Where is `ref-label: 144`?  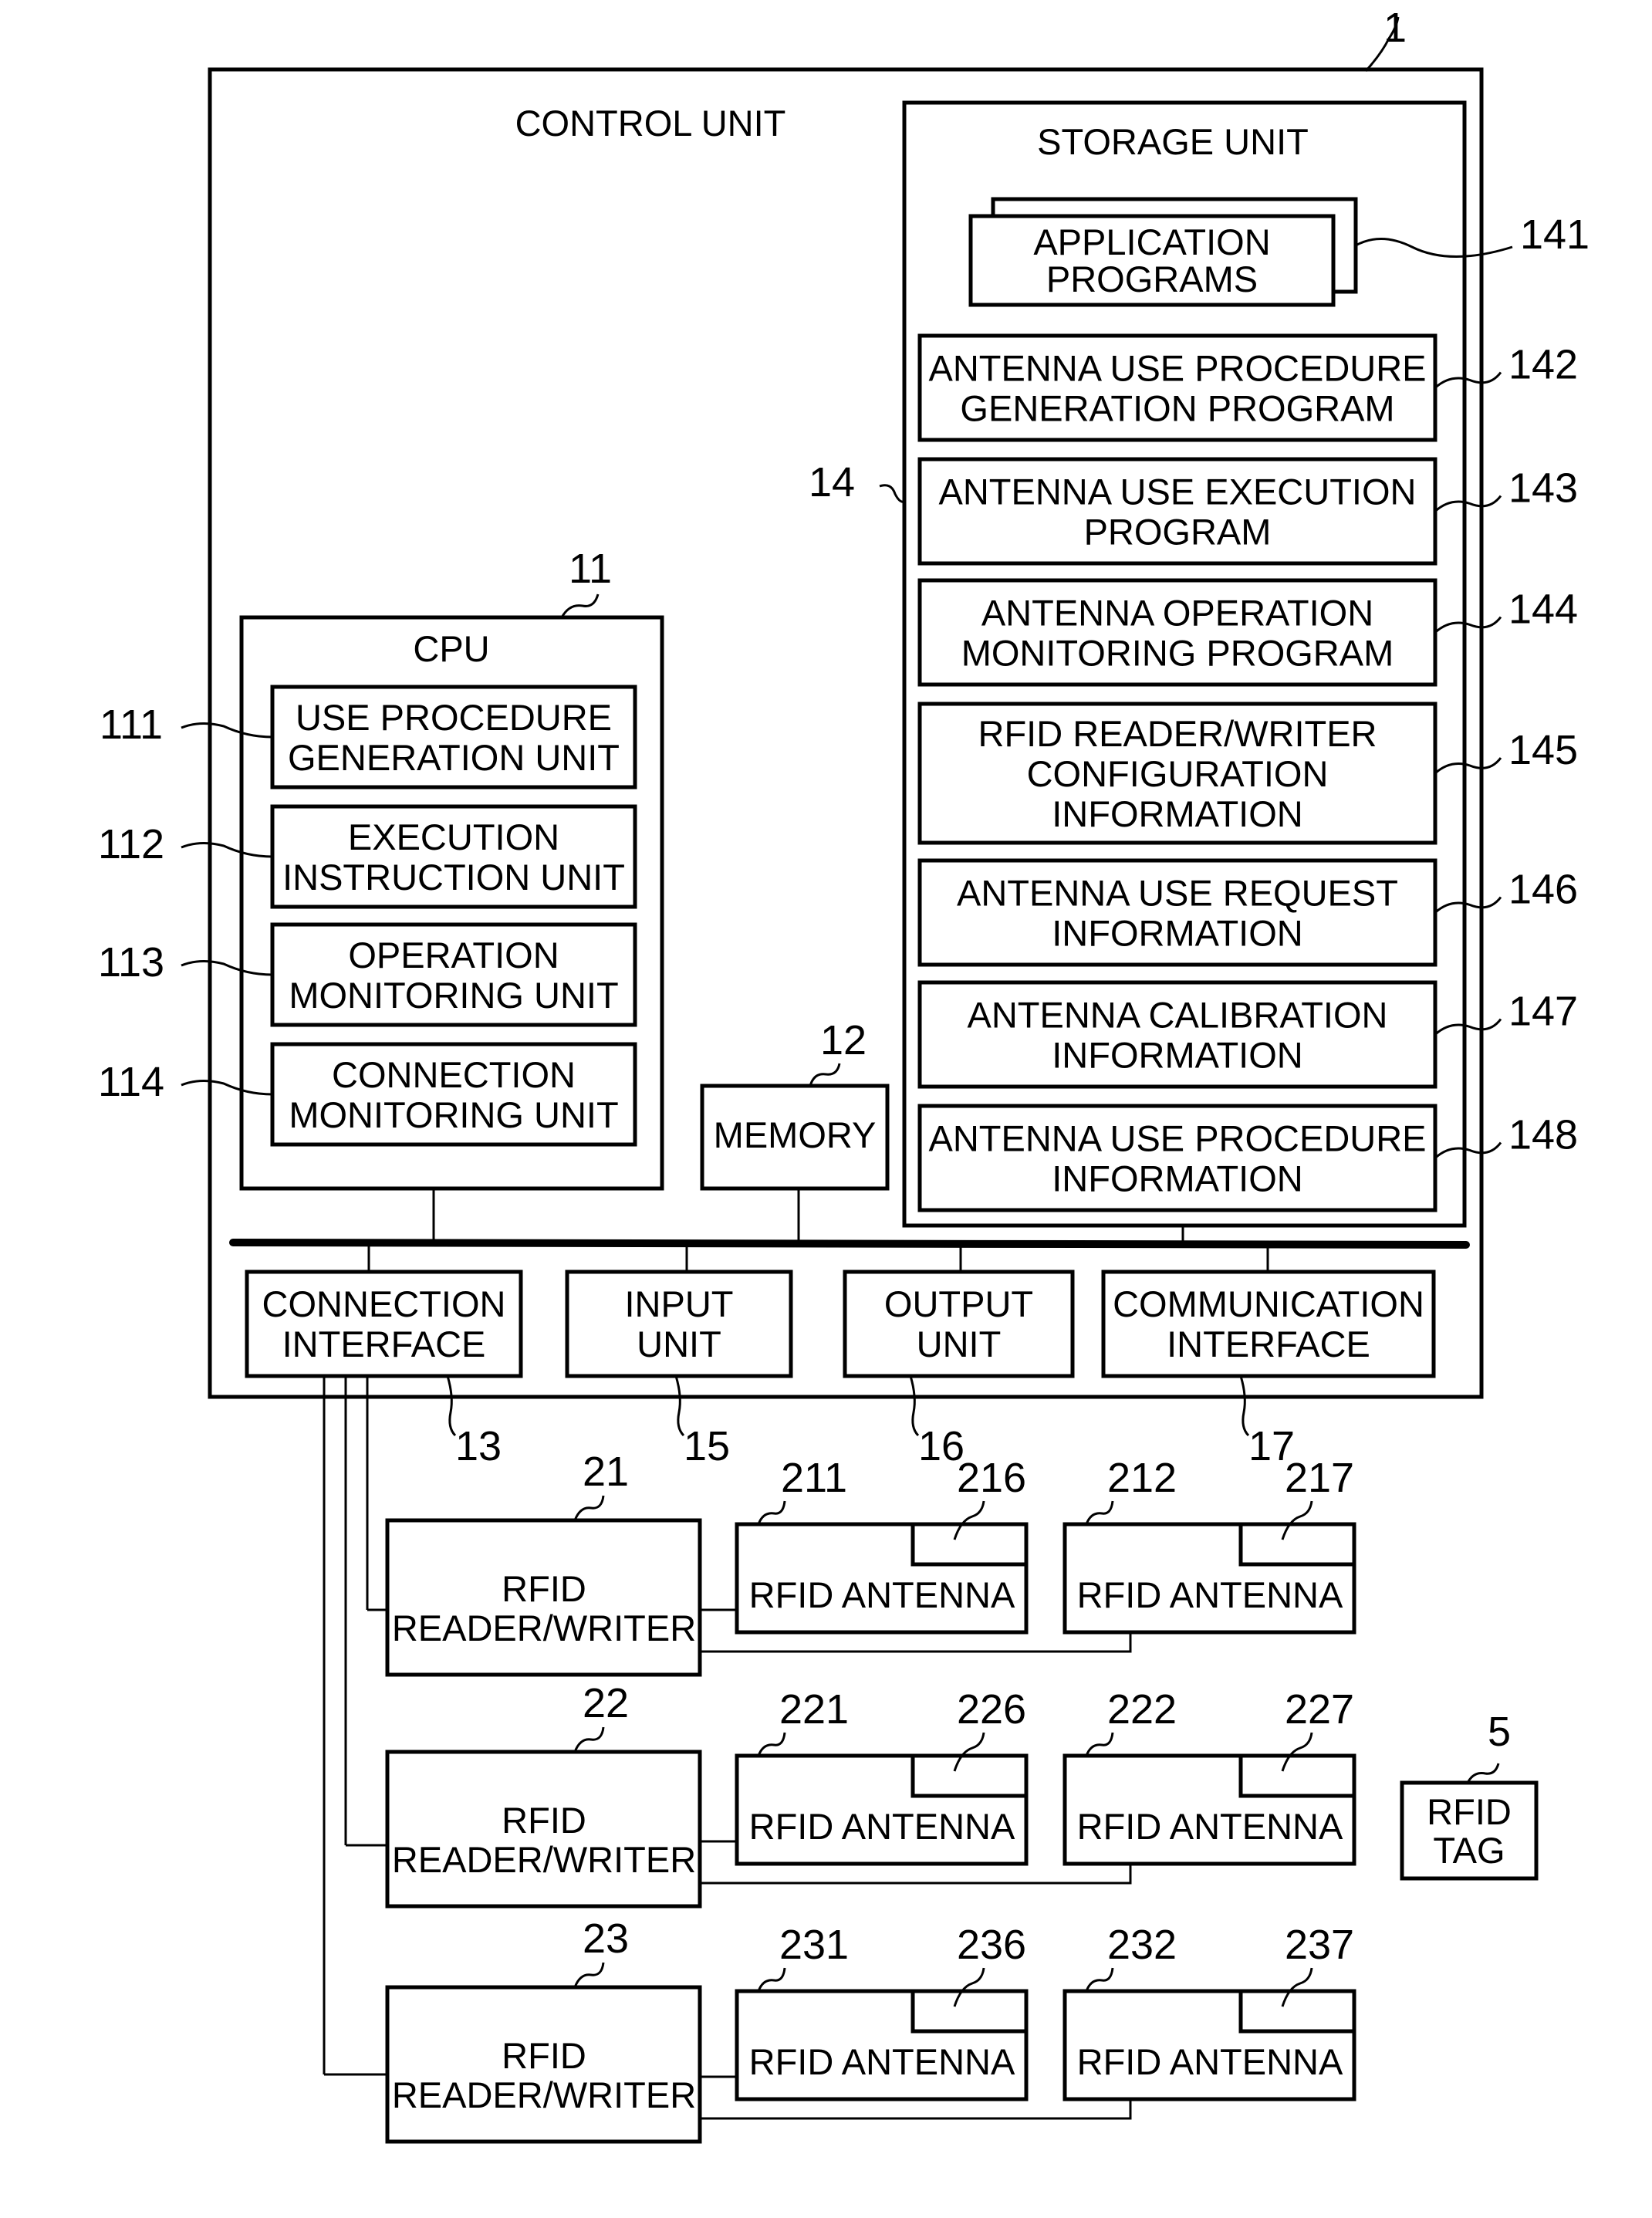 ref-label: 144 is located at coordinates (1543, 610).